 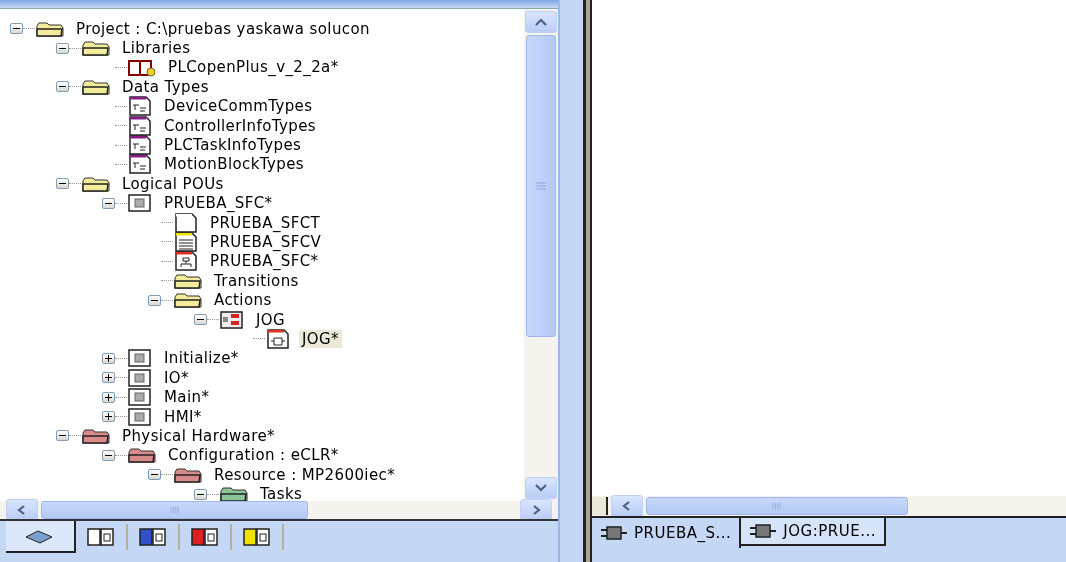 I want to click on tree-item: HMI*, so click(x=183, y=416).